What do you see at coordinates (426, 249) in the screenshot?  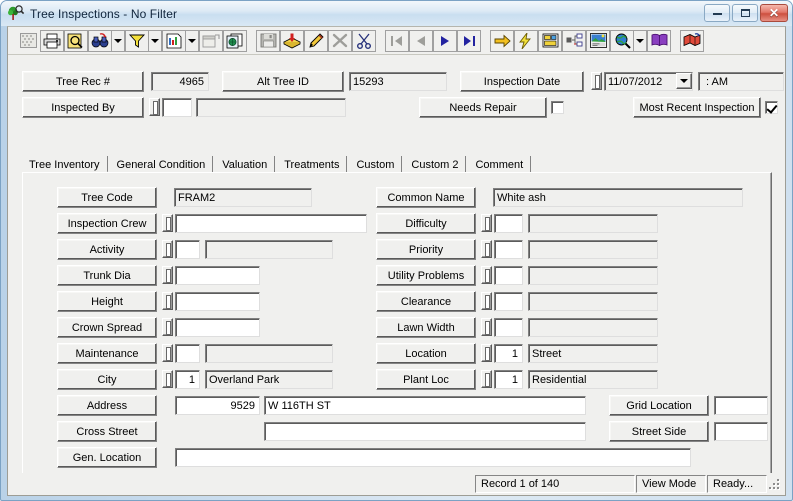 I see `priority-label: Priority` at bounding box center [426, 249].